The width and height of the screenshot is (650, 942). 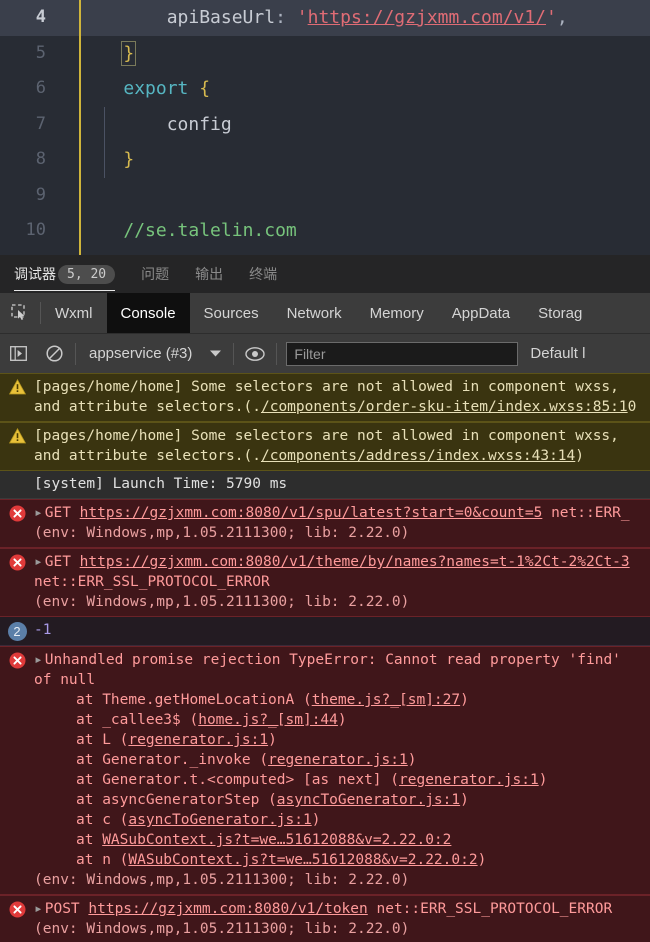 I want to click on panel-tab-bar: 调试器 5, 20 问题 输出 终端, so click(x=325, y=274).